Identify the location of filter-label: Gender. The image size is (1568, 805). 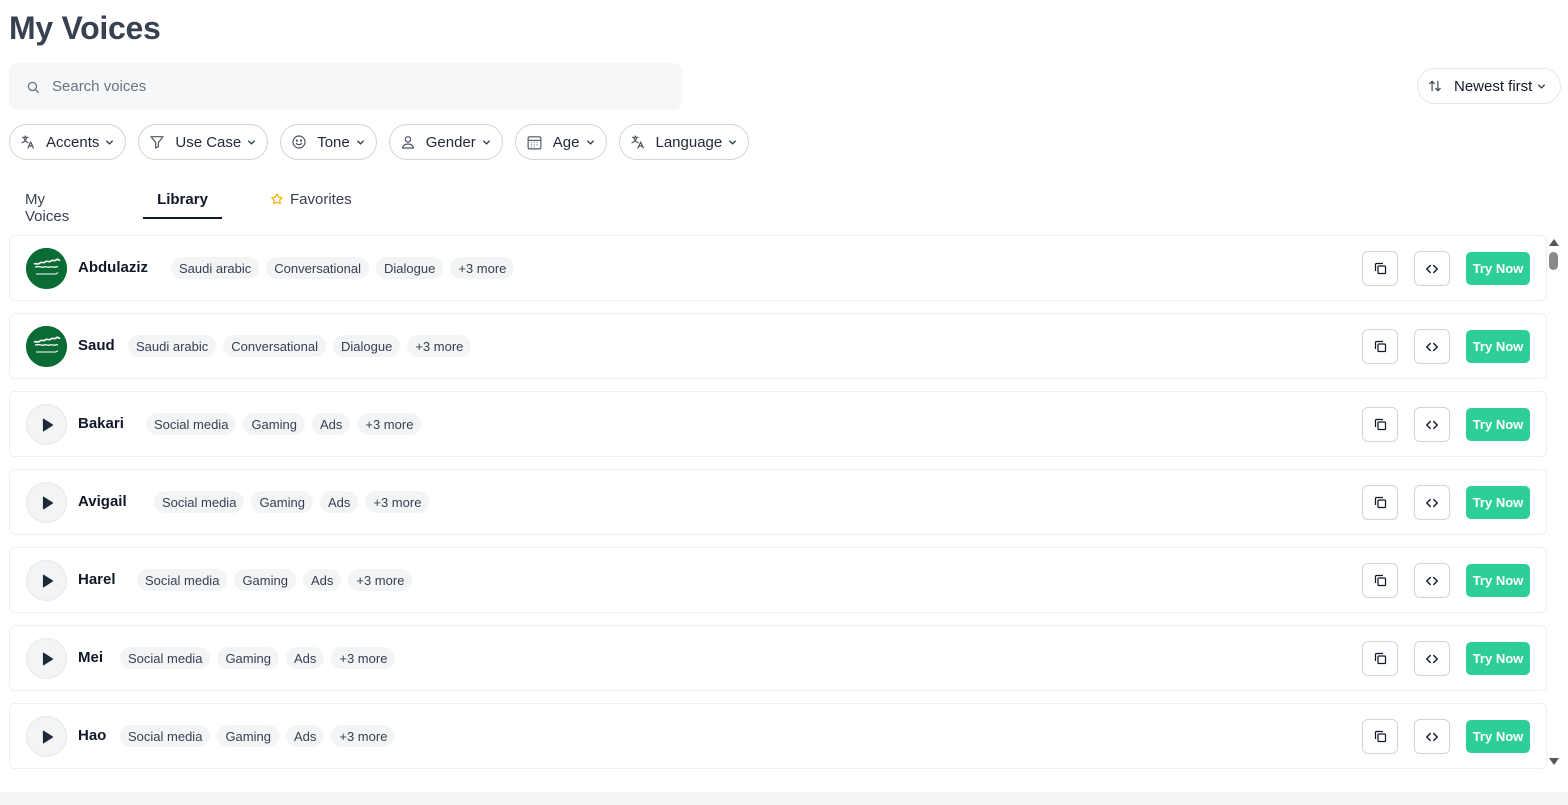
(450, 142).